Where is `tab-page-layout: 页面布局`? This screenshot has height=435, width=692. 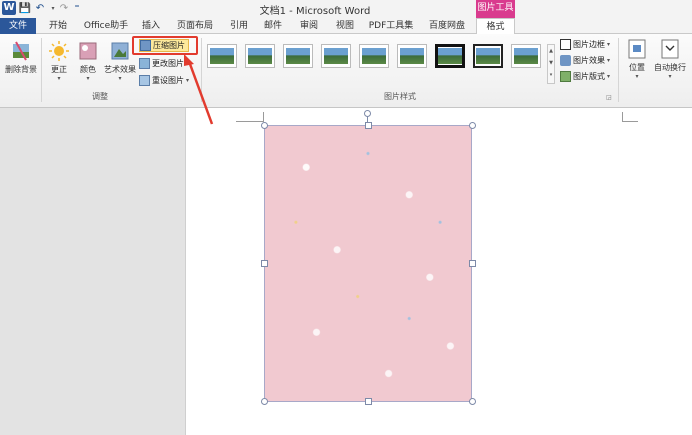
tab-page-layout: 页面布局 is located at coordinates (195, 26).